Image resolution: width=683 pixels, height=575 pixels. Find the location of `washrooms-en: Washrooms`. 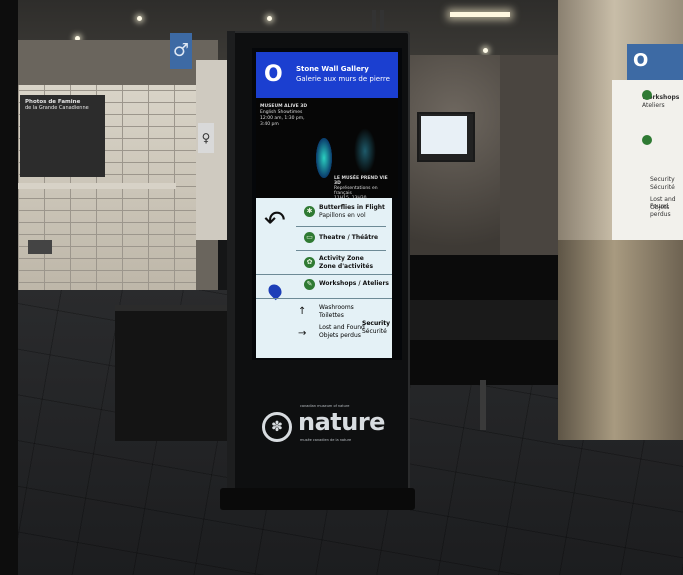

washrooms-en: Washrooms is located at coordinates (336, 307).